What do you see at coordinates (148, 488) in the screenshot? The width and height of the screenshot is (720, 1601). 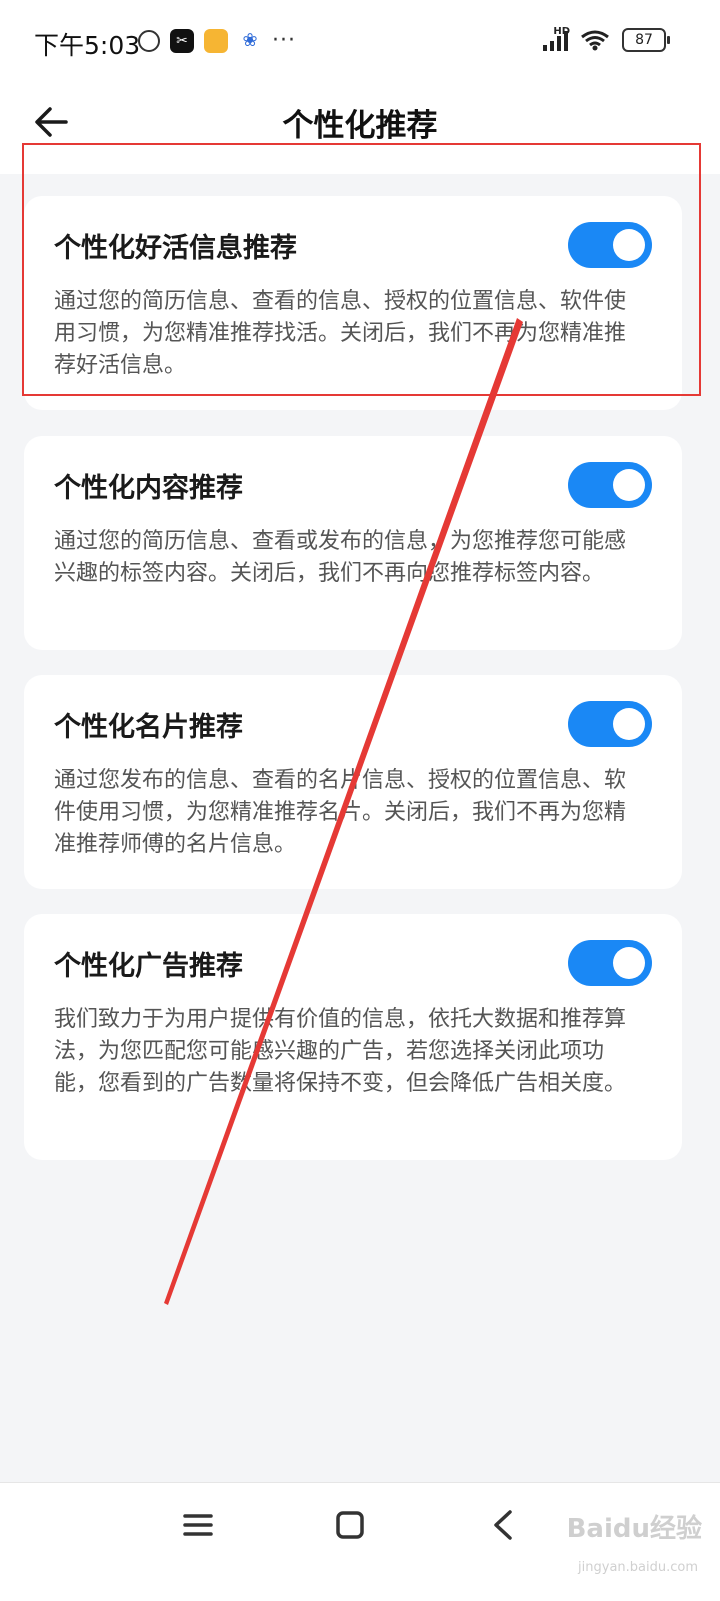 I see `setting-title: 个性化内容推荐` at bounding box center [148, 488].